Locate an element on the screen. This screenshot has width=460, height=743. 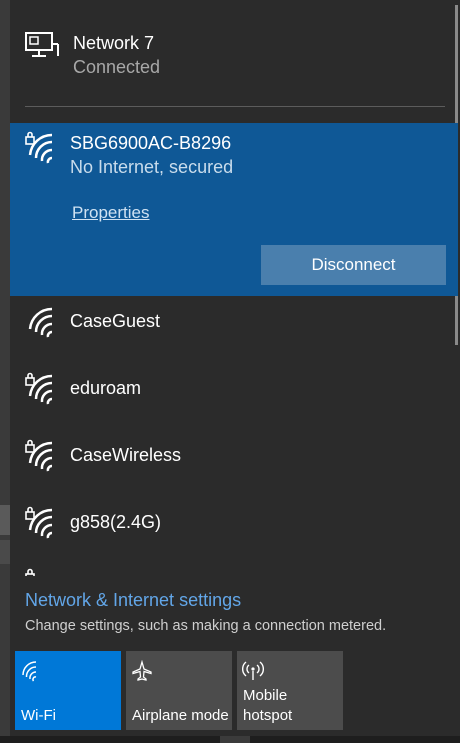
network-name: Network 7 is located at coordinates (114, 43).